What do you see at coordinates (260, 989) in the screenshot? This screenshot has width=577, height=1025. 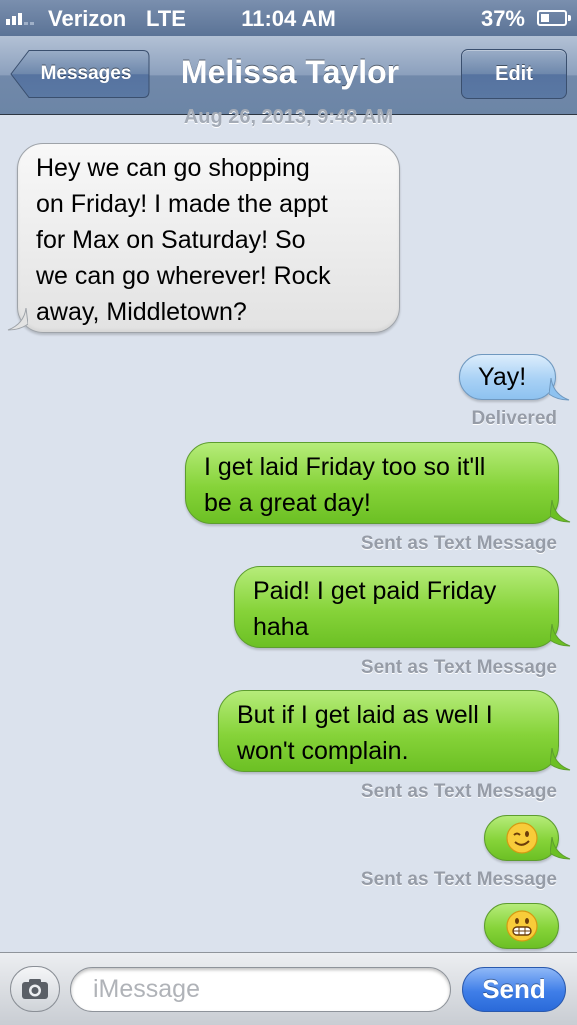 I see `imessage-text-field: iMessage` at bounding box center [260, 989].